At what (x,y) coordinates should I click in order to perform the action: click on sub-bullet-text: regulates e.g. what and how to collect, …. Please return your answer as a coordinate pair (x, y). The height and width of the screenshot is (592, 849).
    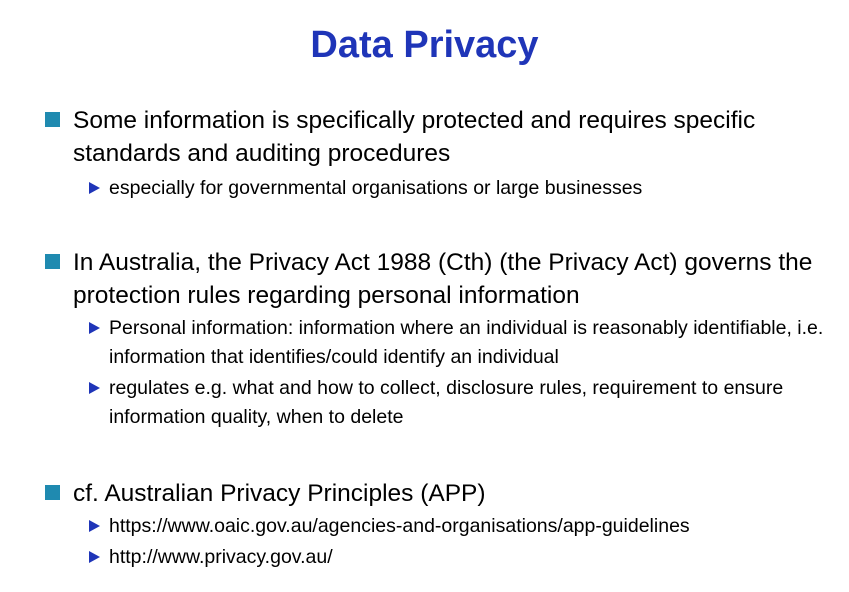
    Looking at the image, I should click on (446, 402).